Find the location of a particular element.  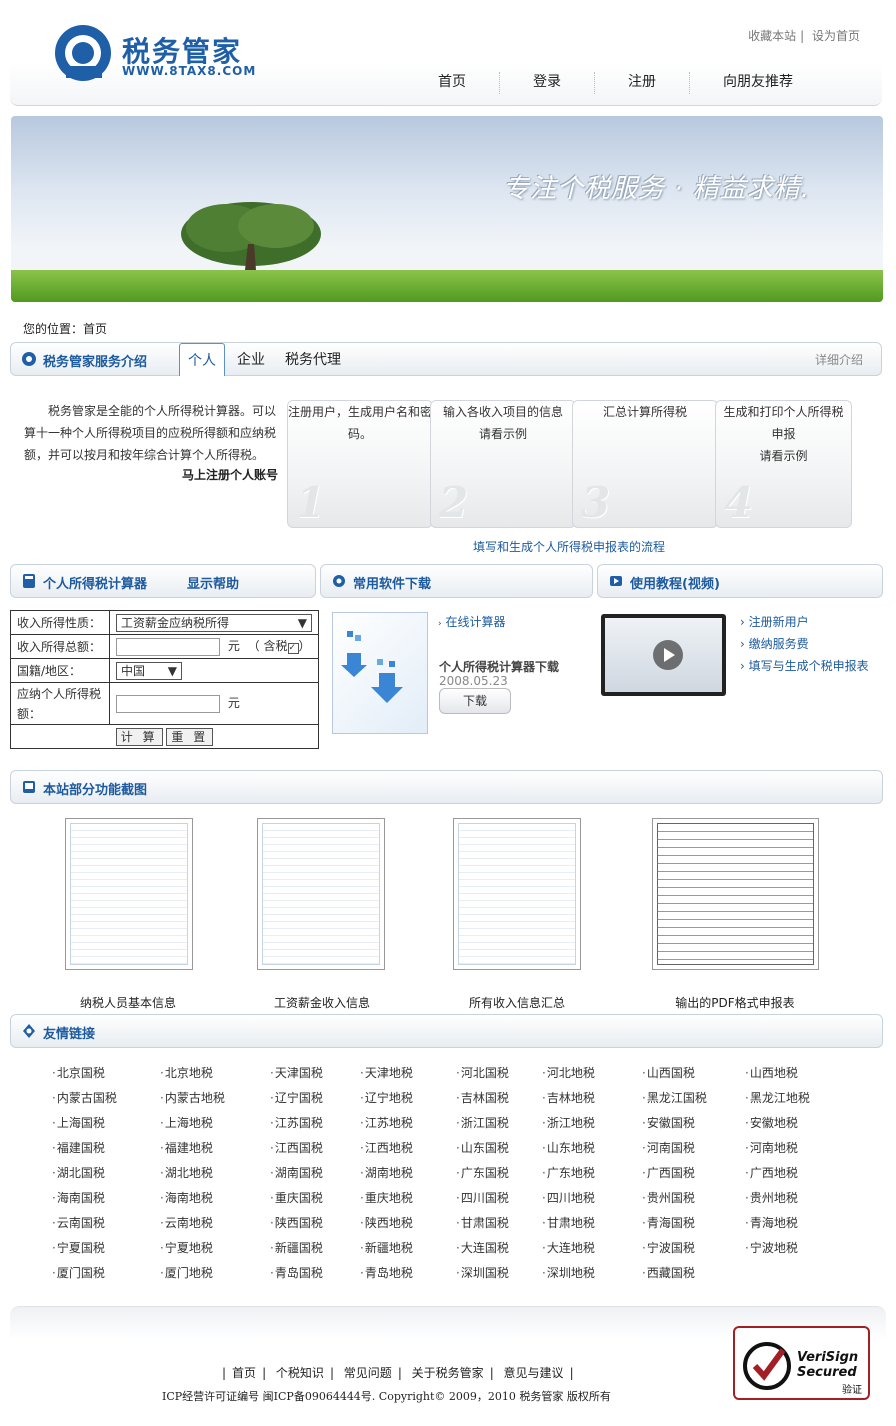

tab-tax-agent: 税务代理 is located at coordinates (313, 359).